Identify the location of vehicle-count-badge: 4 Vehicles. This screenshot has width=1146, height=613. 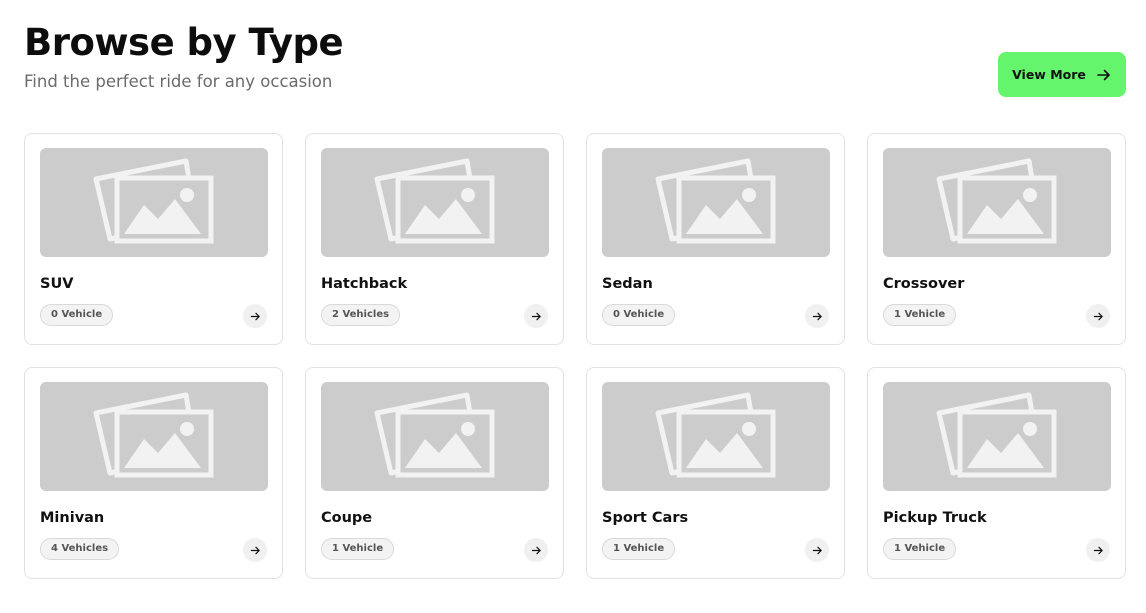
(80, 549).